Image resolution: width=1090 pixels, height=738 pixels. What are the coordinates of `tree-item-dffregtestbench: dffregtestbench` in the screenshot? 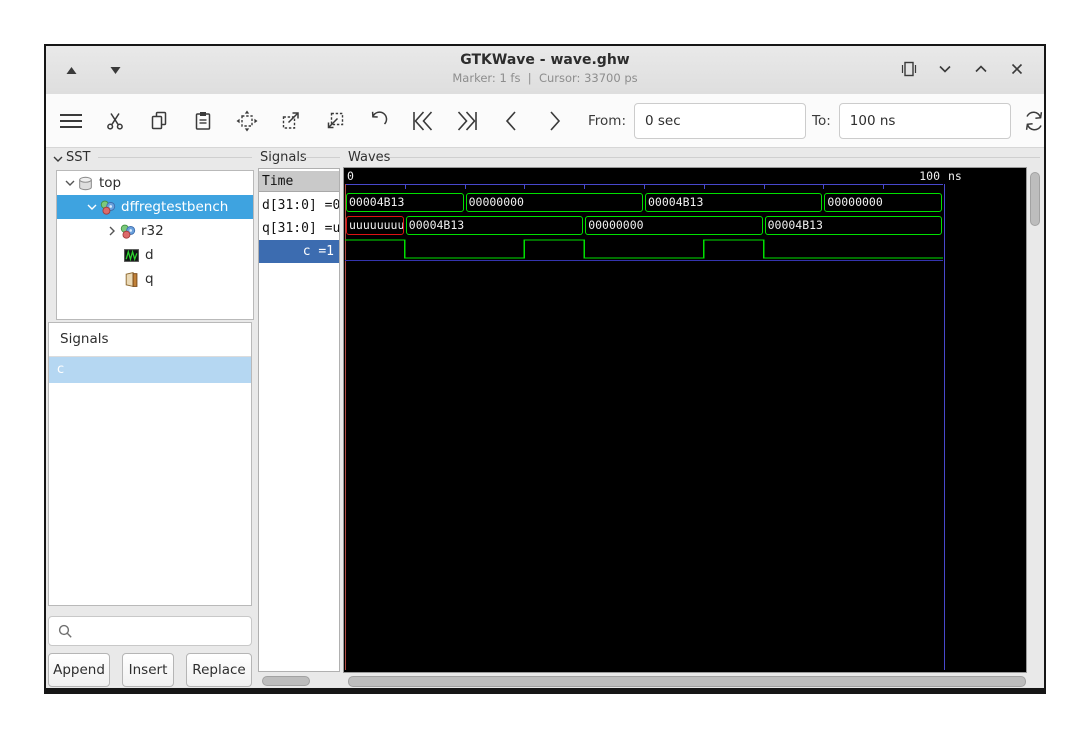 It's located at (155, 207).